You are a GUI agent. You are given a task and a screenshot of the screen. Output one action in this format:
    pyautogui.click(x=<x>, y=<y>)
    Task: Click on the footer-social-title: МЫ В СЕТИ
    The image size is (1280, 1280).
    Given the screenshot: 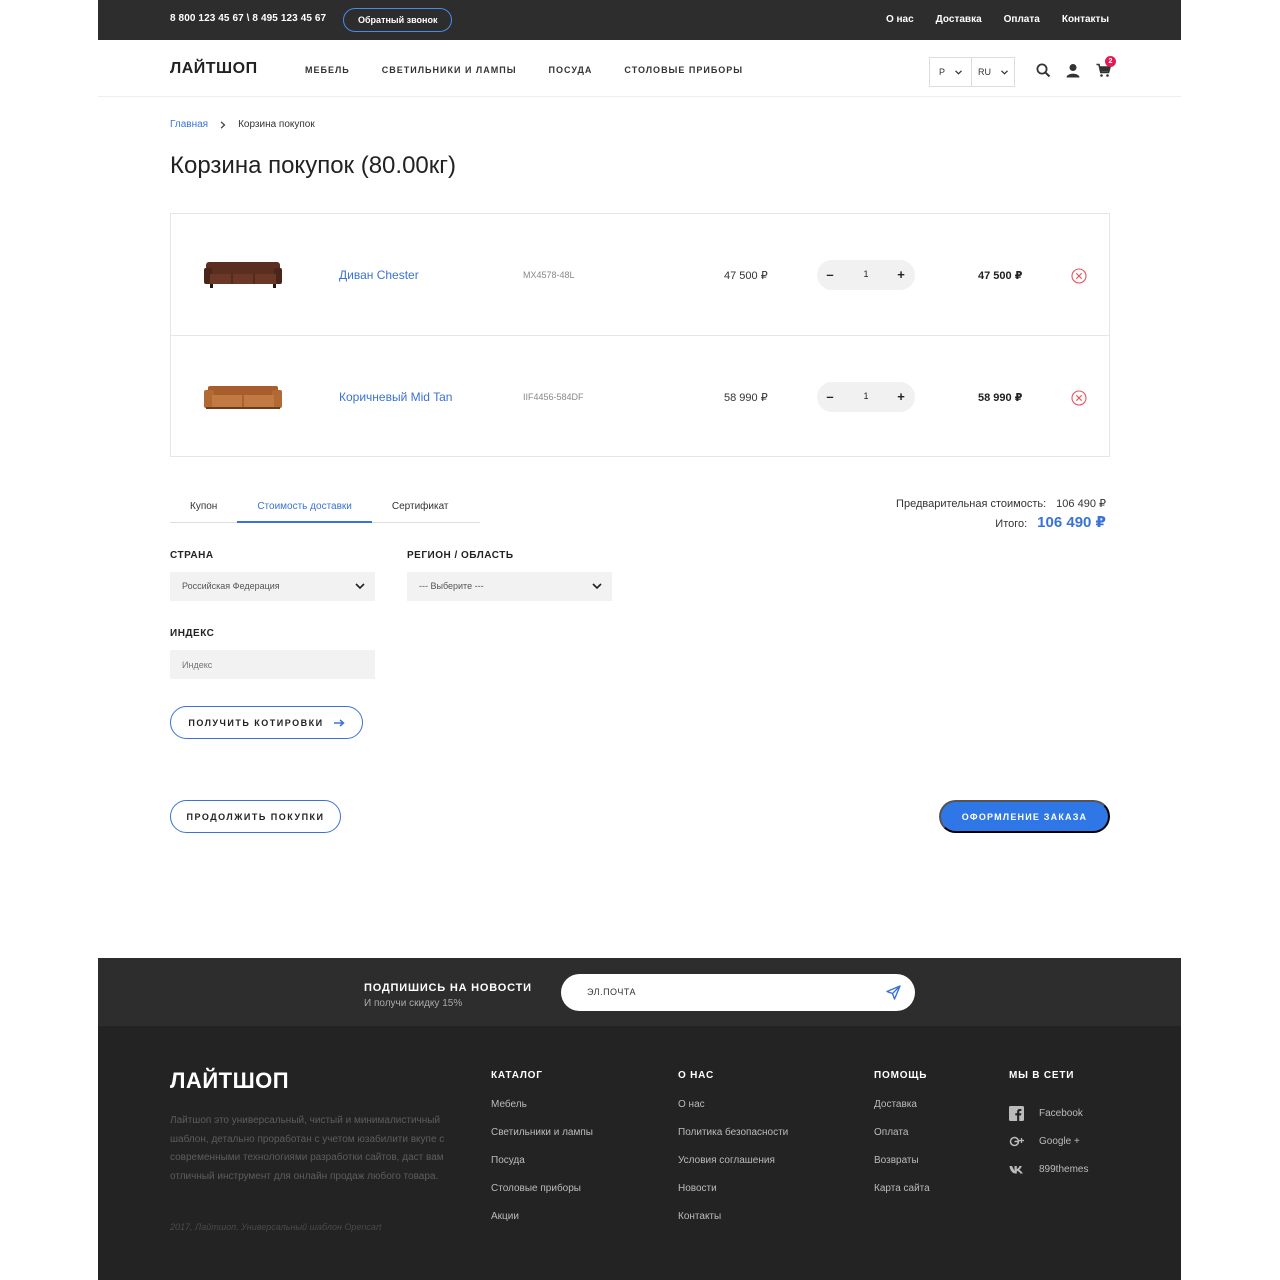 What is the action you would take?
    pyautogui.click(x=1042, y=1075)
    